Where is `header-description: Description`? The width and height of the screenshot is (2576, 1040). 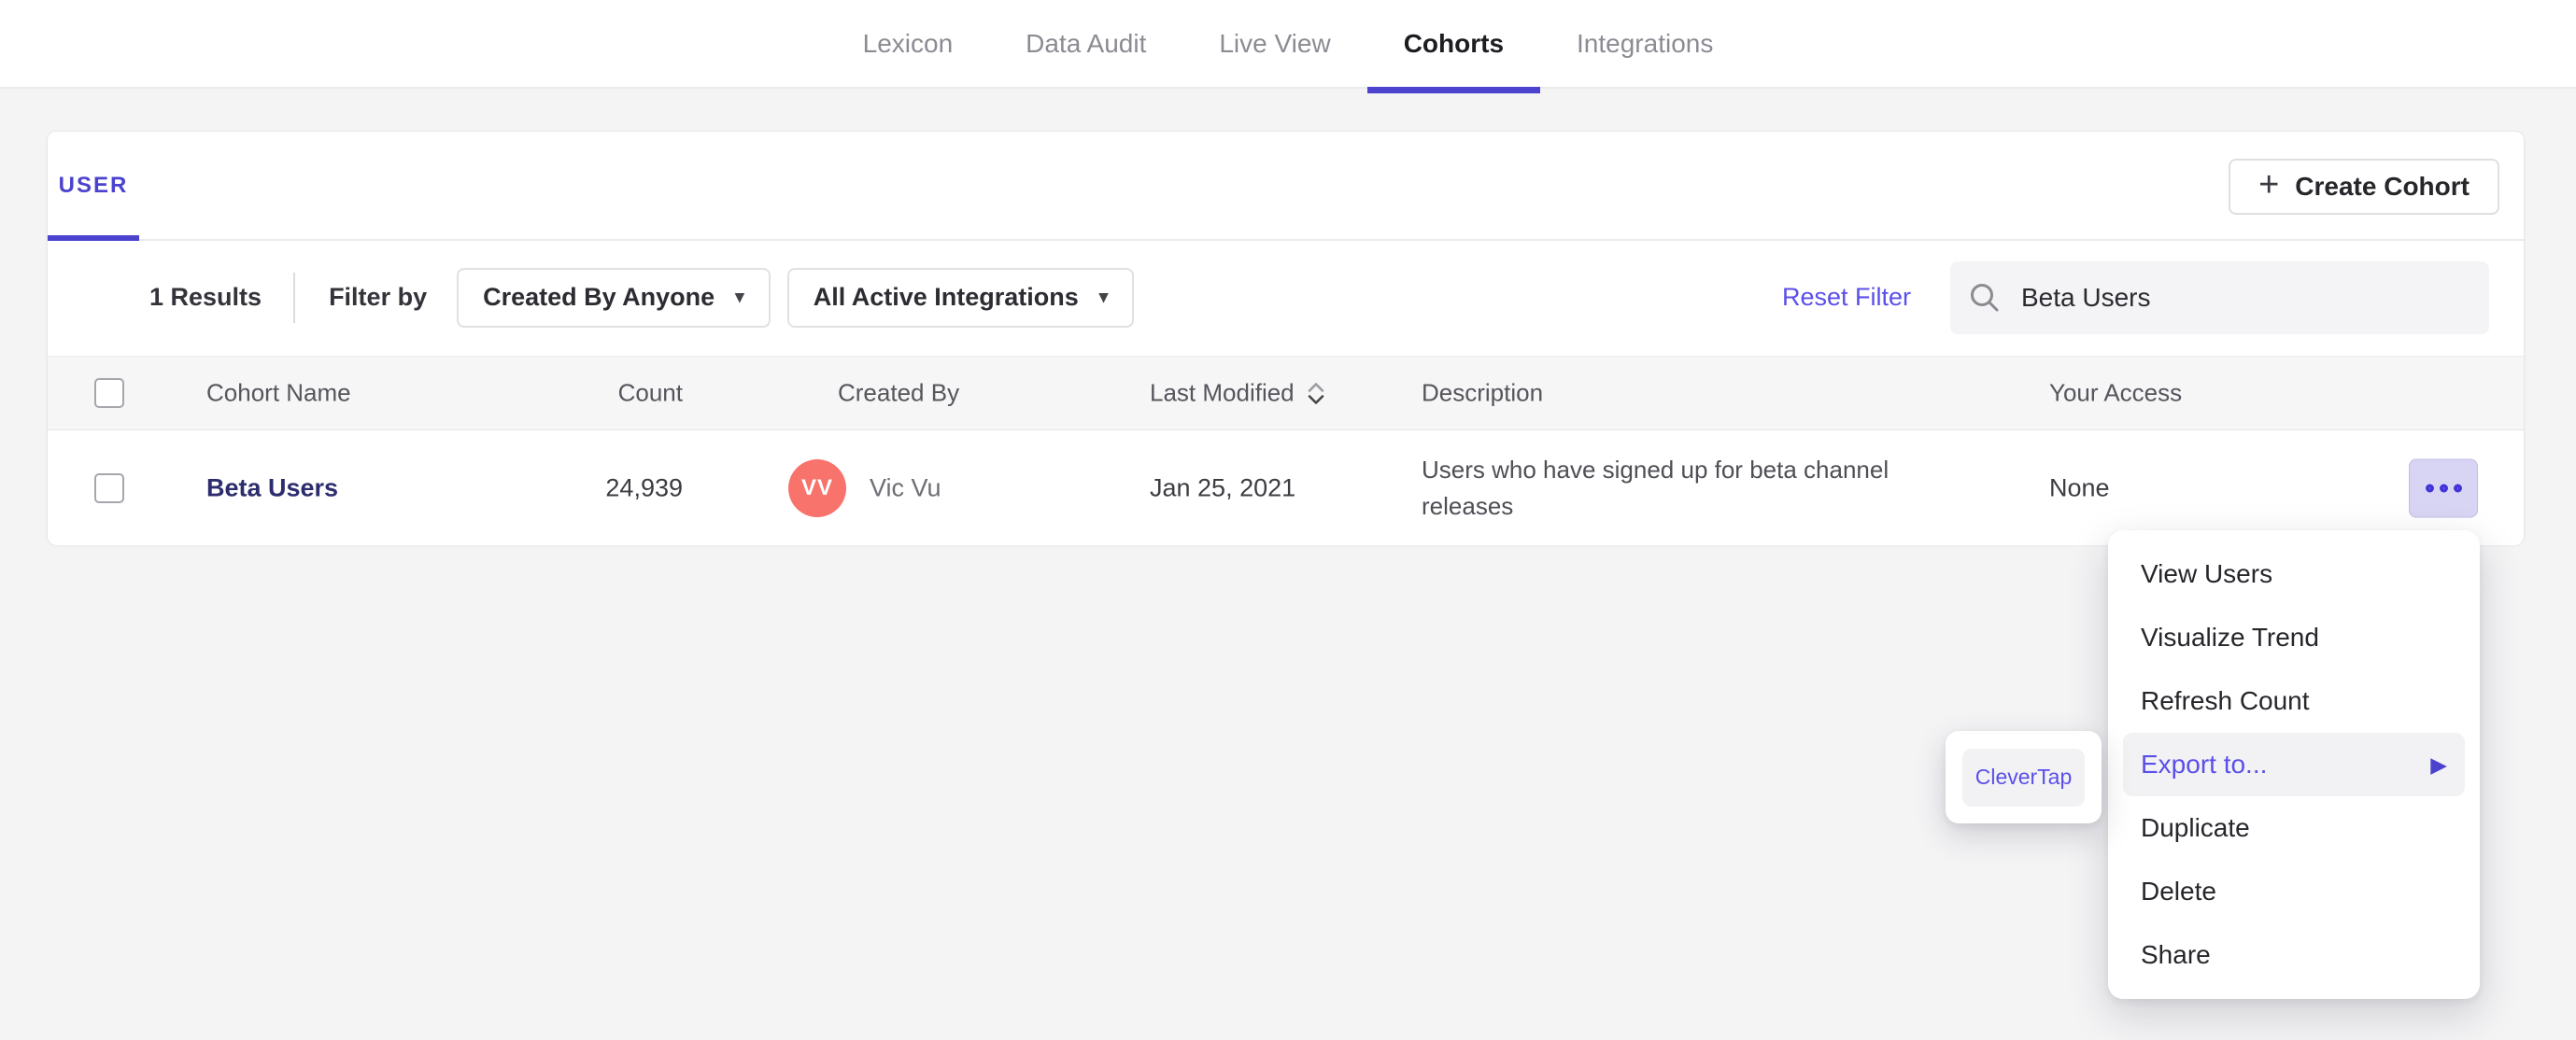
header-description: Description is located at coordinates (1483, 392).